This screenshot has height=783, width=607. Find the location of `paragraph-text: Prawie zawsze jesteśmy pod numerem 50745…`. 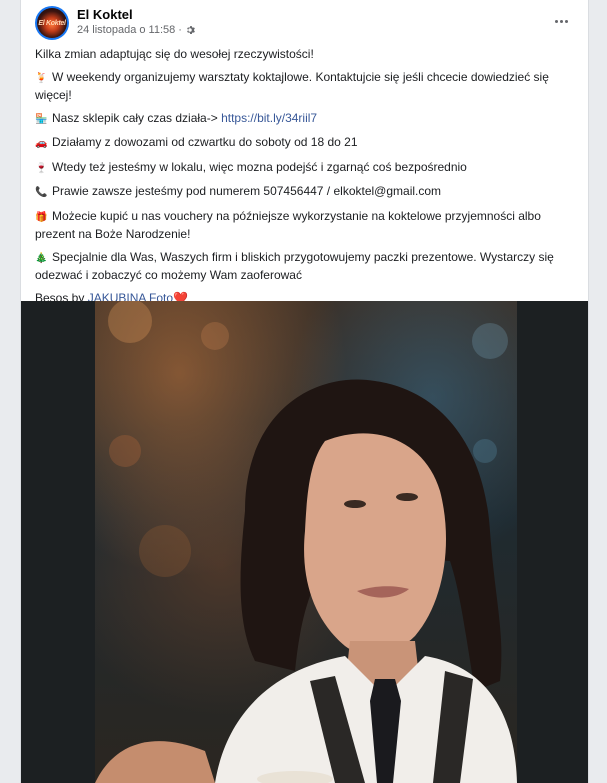

paragraph-text: Prawie zawsze jesteśmy pod numerem 50745… is located at coordinates (247, 191).